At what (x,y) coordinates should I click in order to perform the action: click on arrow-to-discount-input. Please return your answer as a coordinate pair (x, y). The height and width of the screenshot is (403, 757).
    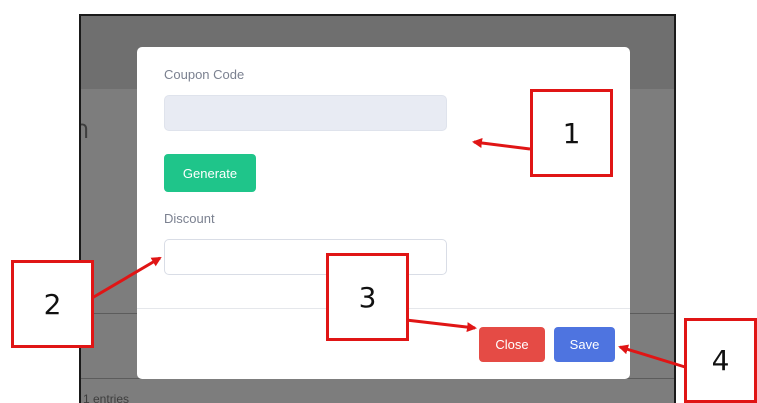
    Looking at the image, I should click on (126, 278).